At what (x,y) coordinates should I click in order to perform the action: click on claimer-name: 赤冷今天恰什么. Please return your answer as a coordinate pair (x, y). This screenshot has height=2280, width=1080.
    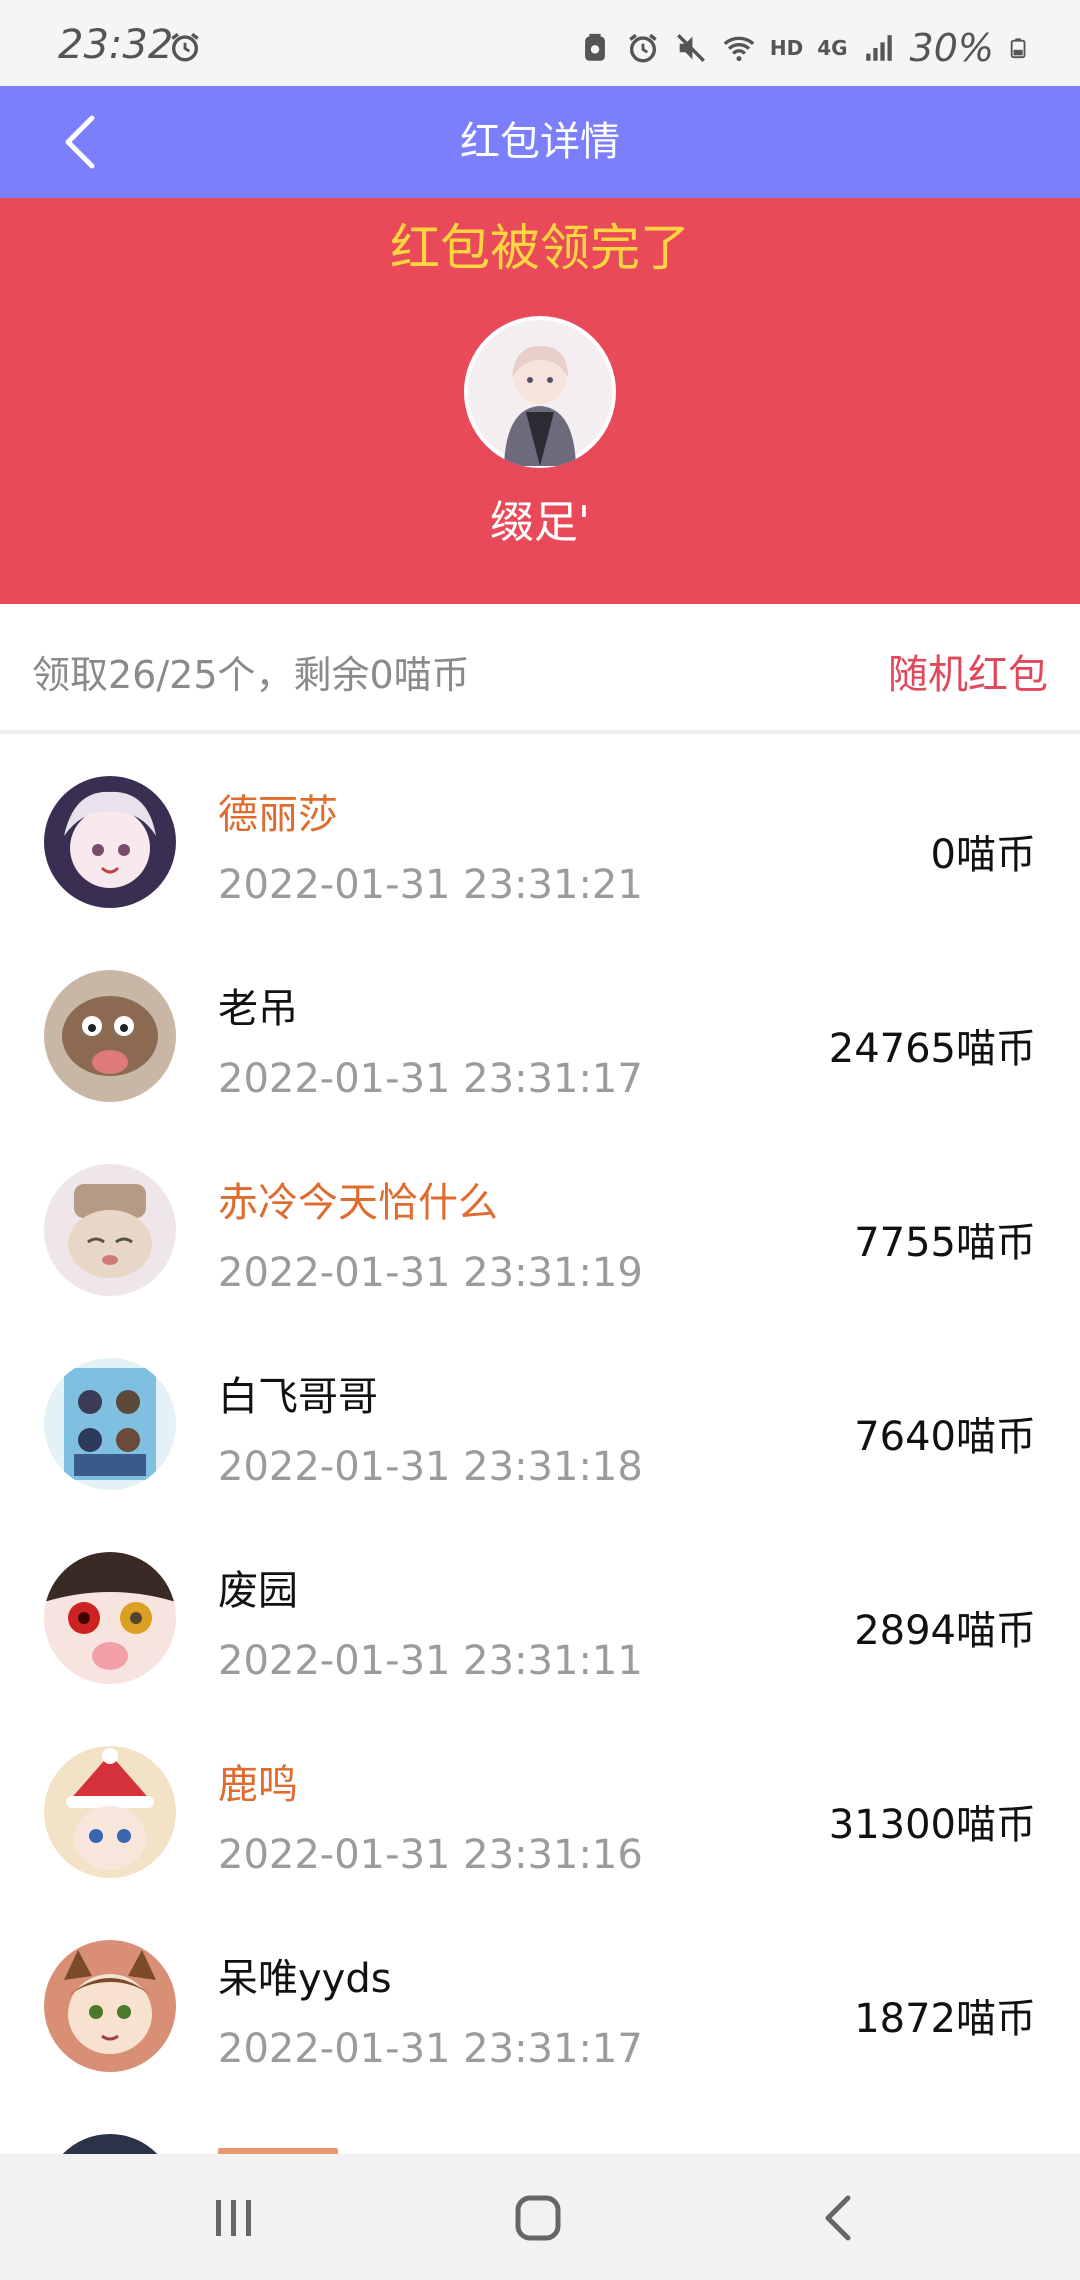
    Looking at the image, I should click on (358, 1203).